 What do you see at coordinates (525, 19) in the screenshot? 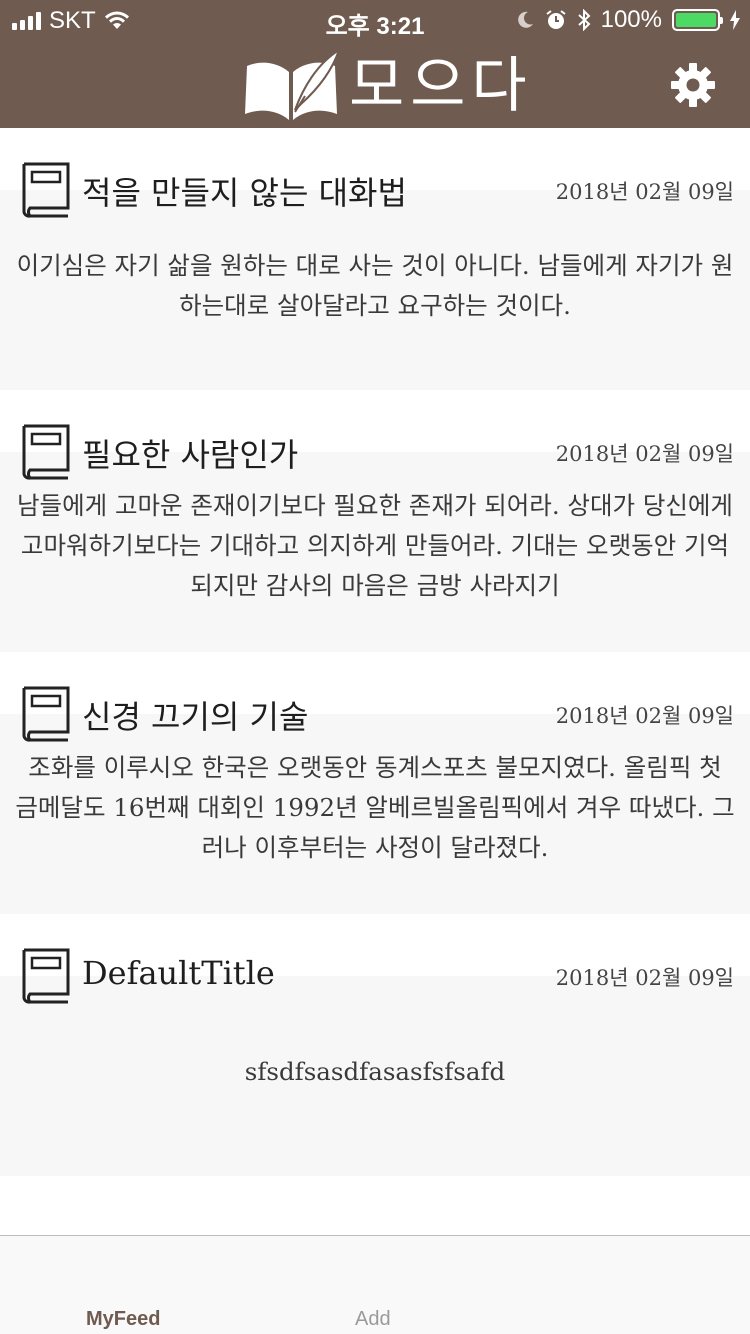
I see `moon-icon` at bounding box center [525, 19].